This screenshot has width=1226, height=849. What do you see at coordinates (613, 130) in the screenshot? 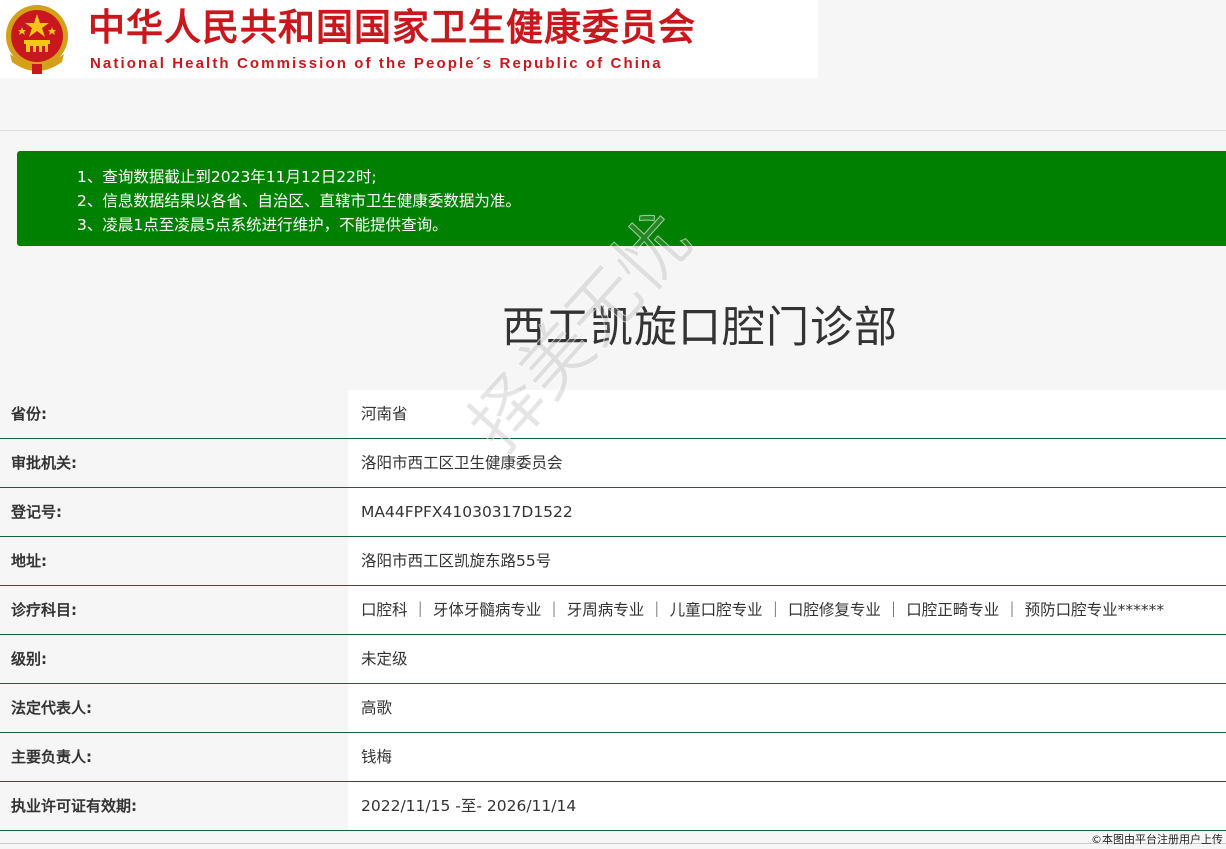
I see `header-divider` at bounding box center [613, 130].